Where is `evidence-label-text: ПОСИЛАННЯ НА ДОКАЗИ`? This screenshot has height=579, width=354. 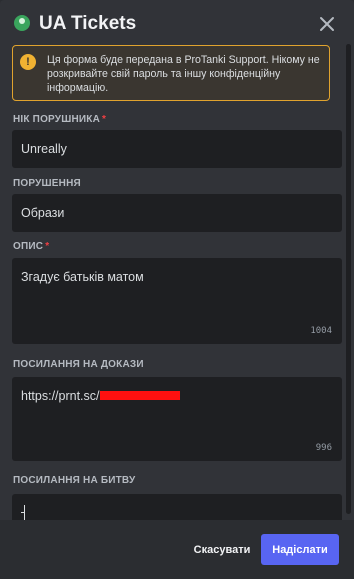 evidence-label-text: ПОСИЛАННЯ НА ДОКАЗИ is located at coordinates (78, 364).